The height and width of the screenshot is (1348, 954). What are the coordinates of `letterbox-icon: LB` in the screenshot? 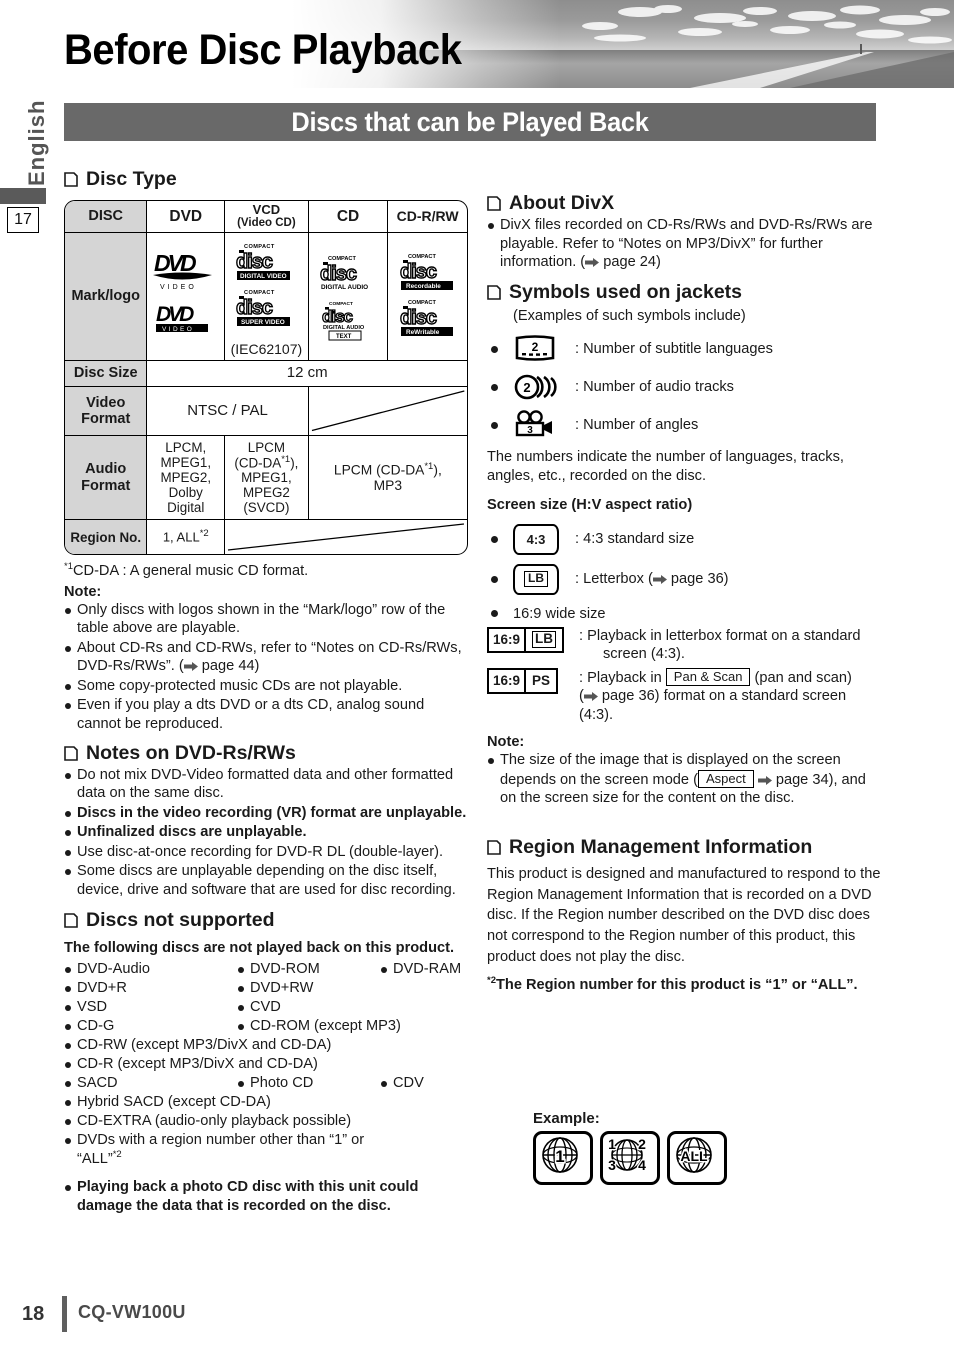 It's located at (544, 579).